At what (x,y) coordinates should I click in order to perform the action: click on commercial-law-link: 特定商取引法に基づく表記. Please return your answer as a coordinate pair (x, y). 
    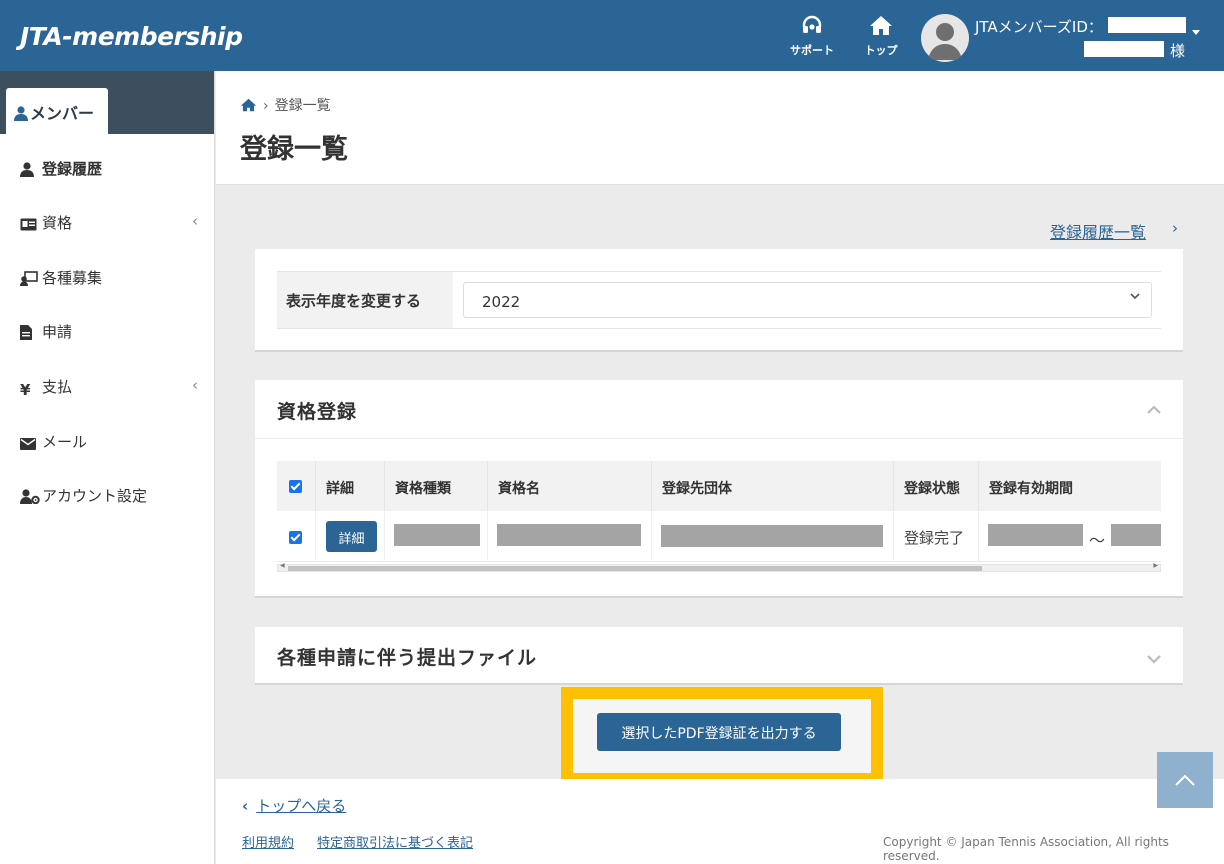
    Looking at the image, I should click on (395, 841).